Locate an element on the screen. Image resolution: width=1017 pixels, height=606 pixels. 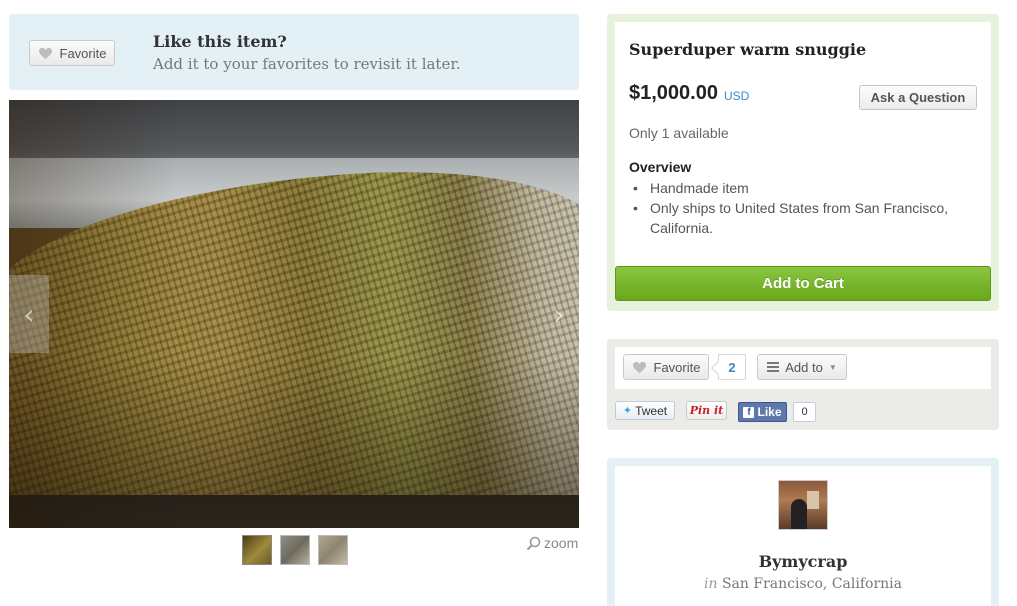
social-actions-row: Favorite 2 Add to ▼ is located at coordinates (803, 368).